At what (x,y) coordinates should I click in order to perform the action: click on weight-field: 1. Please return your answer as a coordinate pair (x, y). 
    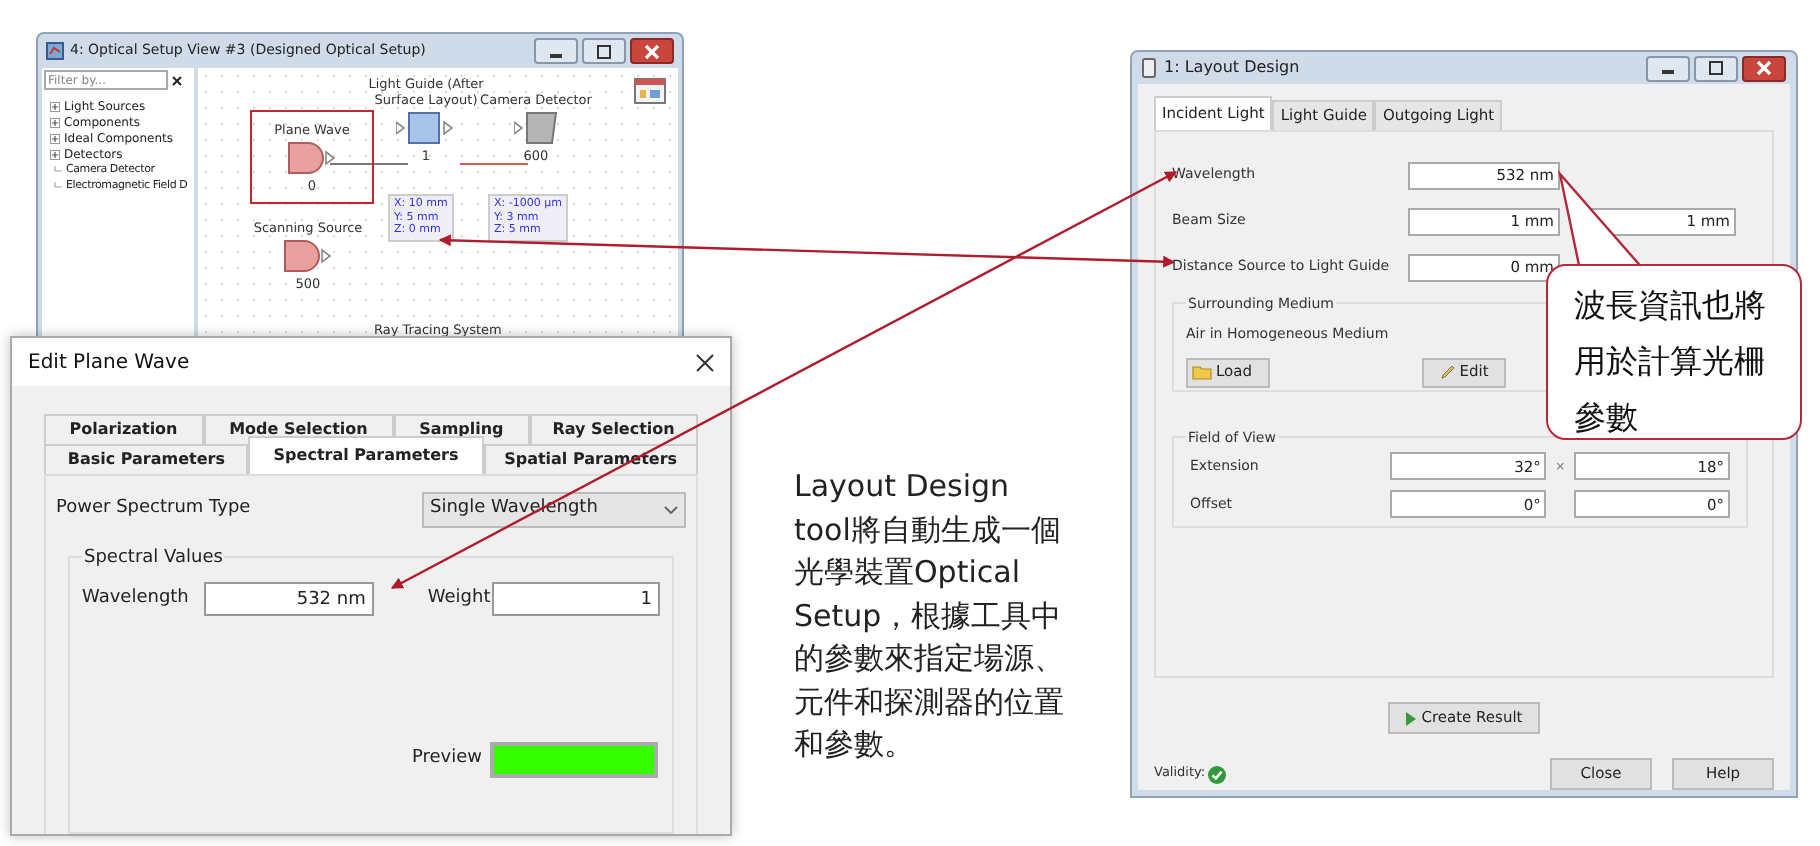
    Looking at the image, I should click on (576, 599).